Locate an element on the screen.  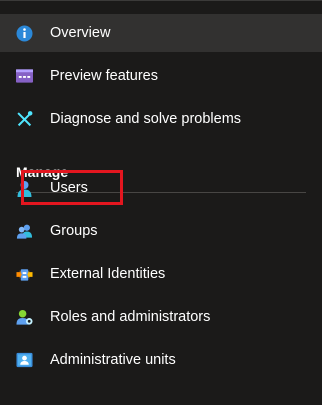
info-icon is located at coordinates (24, 33).